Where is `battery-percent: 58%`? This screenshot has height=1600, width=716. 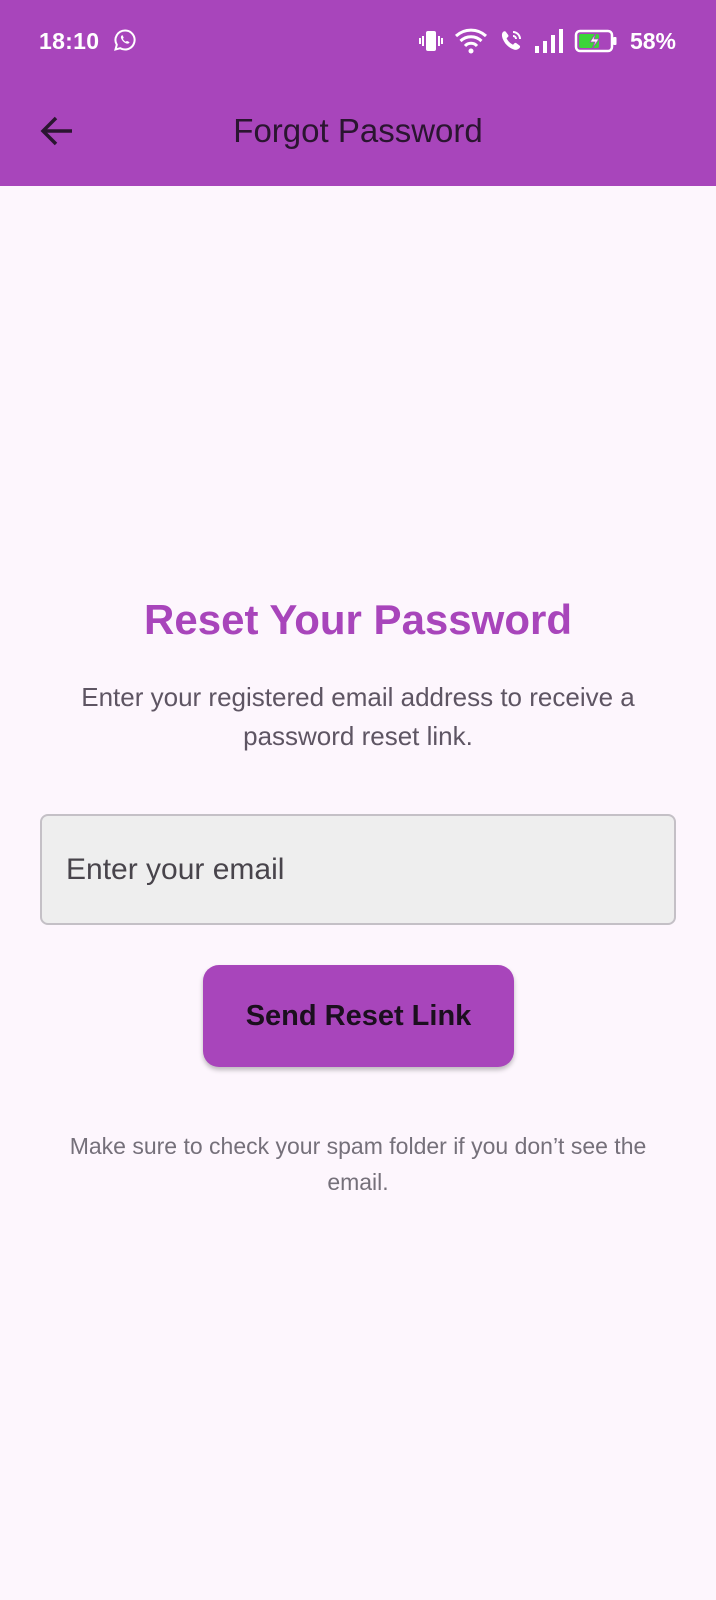
battery-percent: 58% is located at coordinates (652, 40).